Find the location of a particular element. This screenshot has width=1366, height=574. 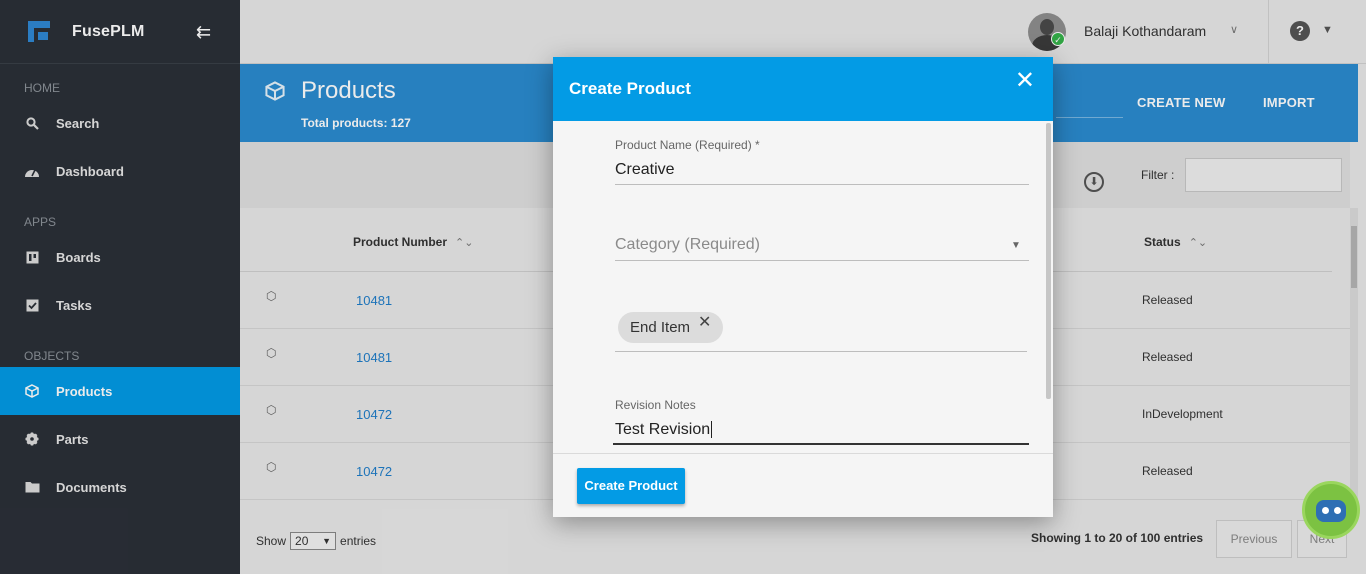

chatbot-icon is located at coordinates (1331, 510).